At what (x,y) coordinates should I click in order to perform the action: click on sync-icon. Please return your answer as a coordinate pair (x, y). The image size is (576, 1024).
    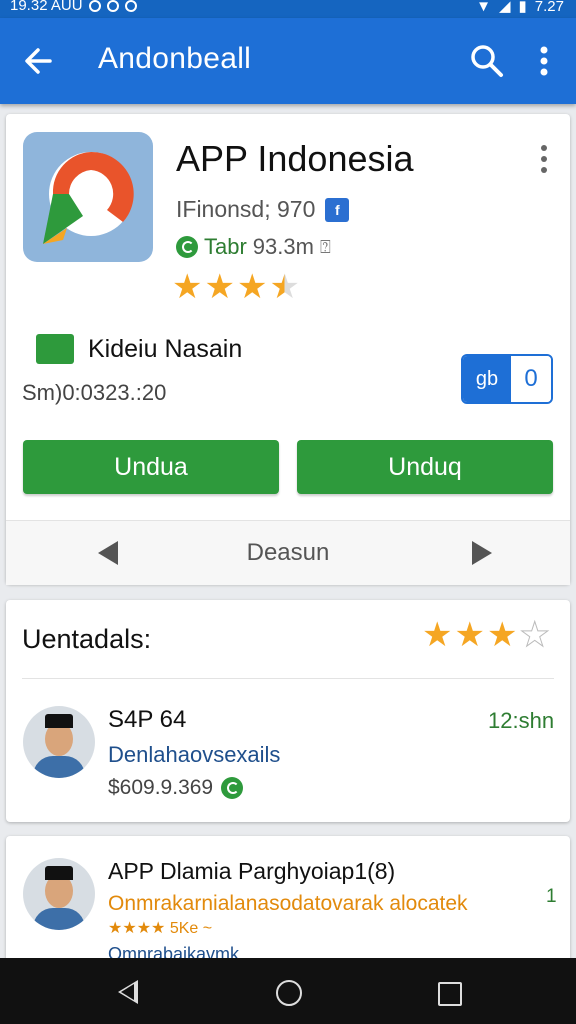
    Looking at the image, I should click on (112, 6).